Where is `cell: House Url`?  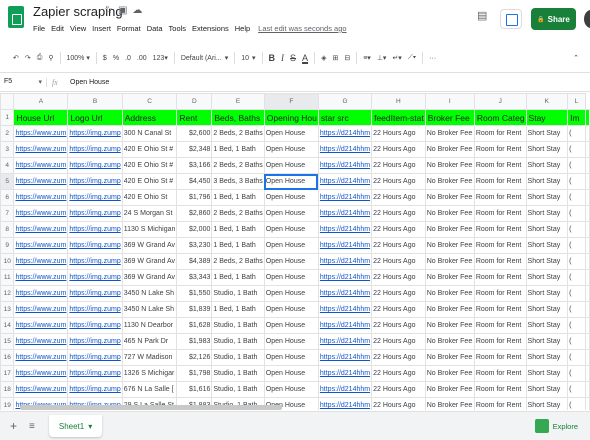 cell: House Url is located at coordinates (41, 117).